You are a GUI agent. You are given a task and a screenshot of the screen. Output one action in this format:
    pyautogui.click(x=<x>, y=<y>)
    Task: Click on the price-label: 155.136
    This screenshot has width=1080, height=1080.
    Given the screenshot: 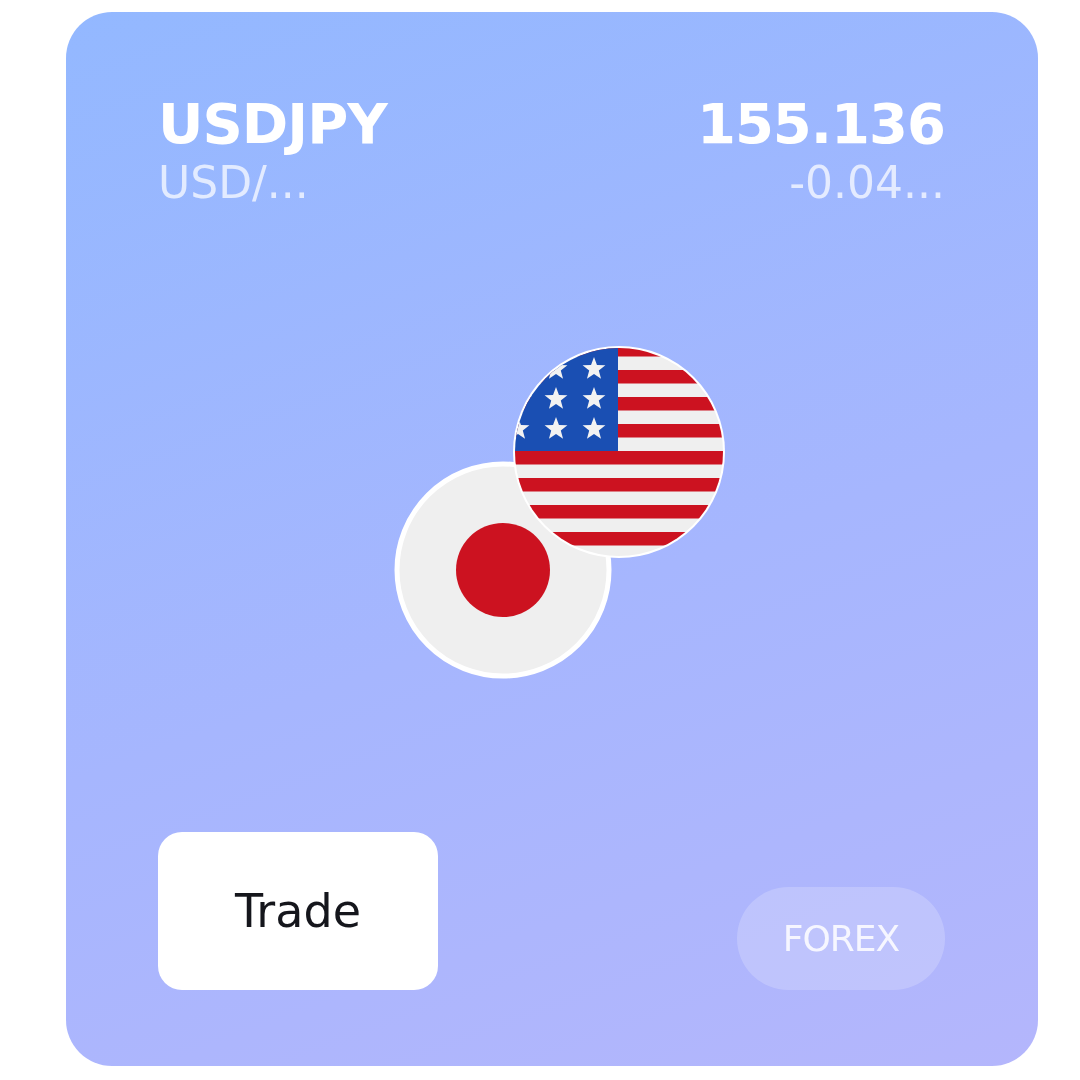 What is the action you would take?
    pyautogui.click(x=820, y=124)
    